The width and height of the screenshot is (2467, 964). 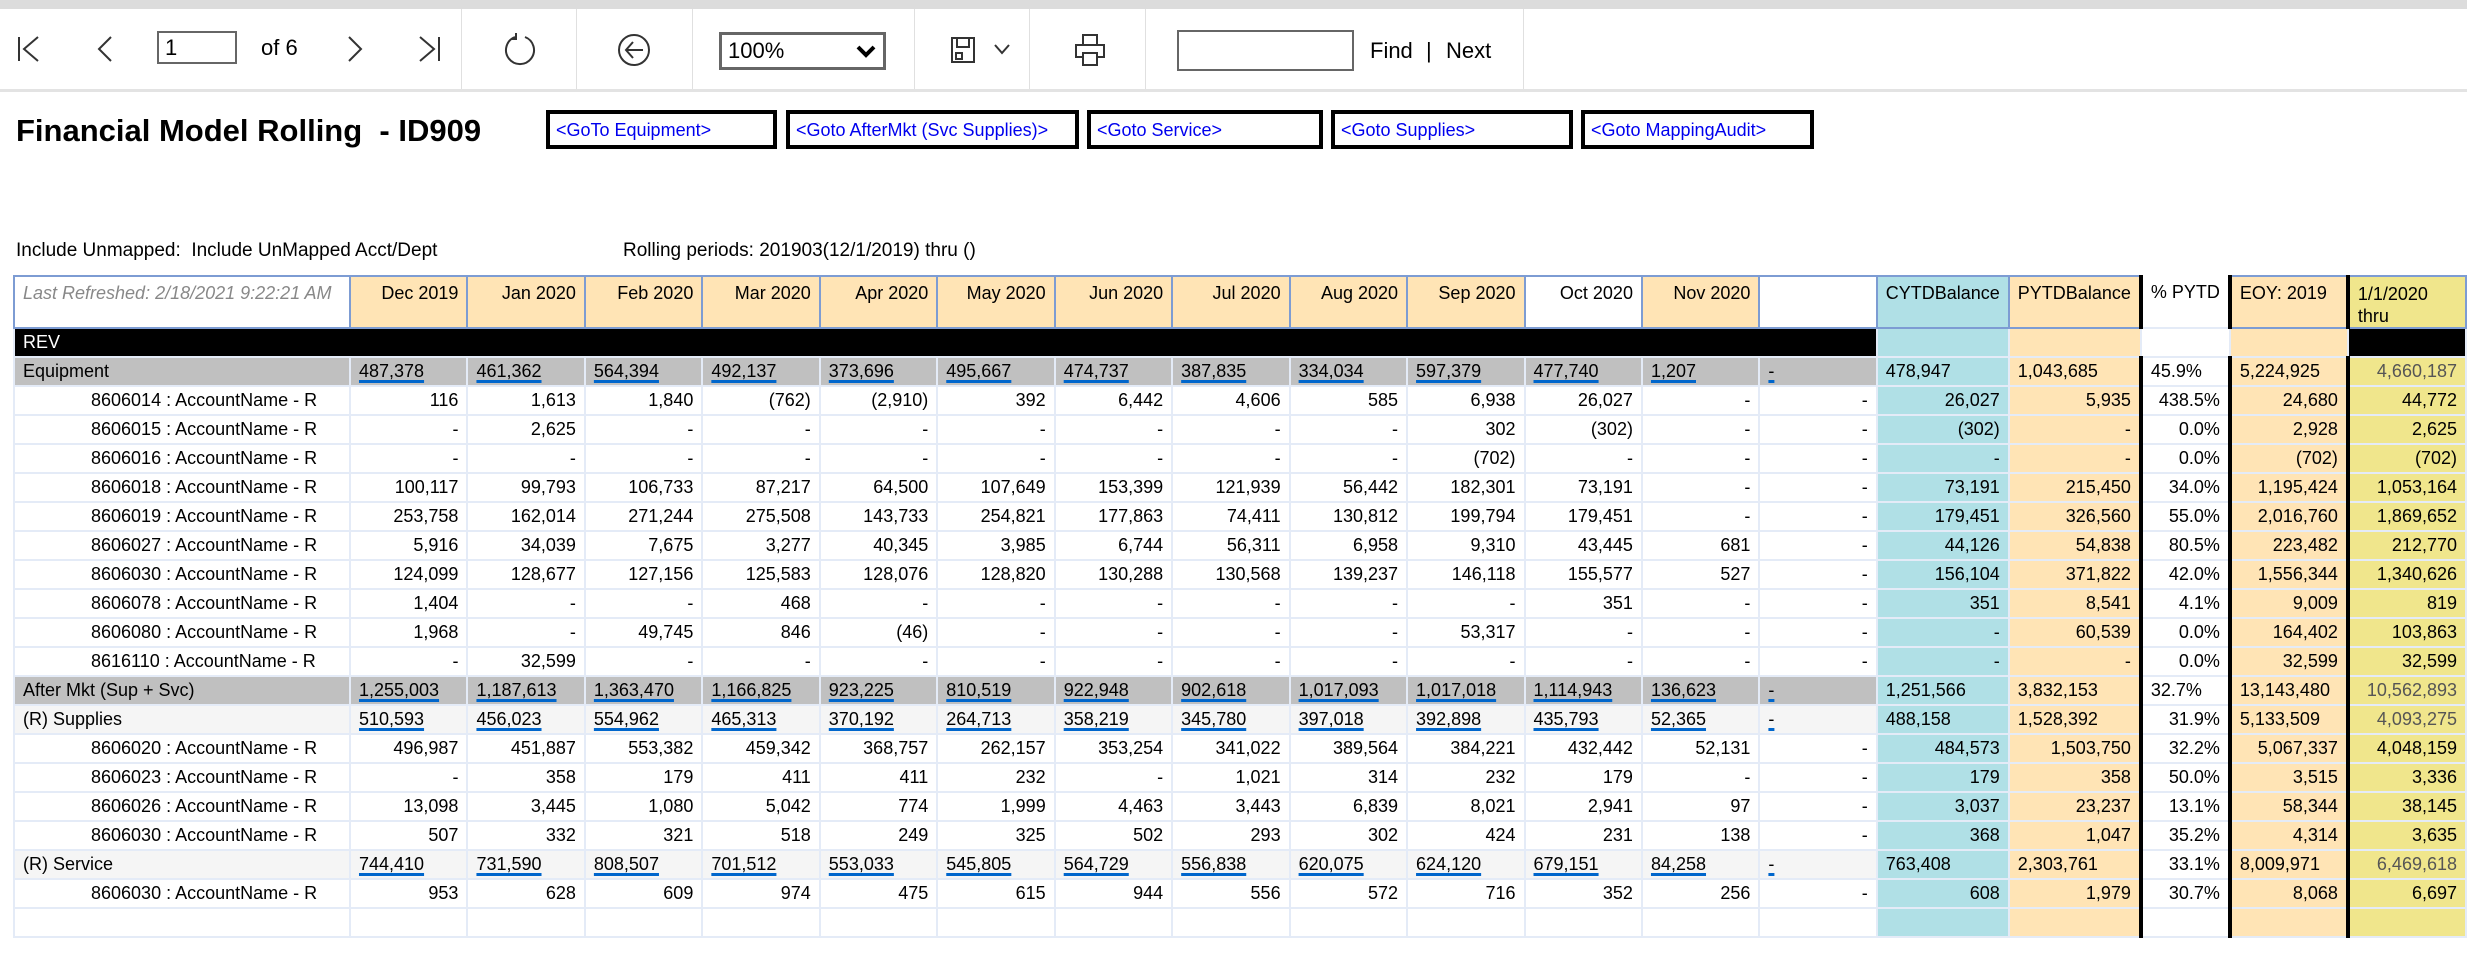 What do you see at coordinates (643, 632) in the screenshot?
I see `month-value: 49,745` at bounding box center [643, 632].